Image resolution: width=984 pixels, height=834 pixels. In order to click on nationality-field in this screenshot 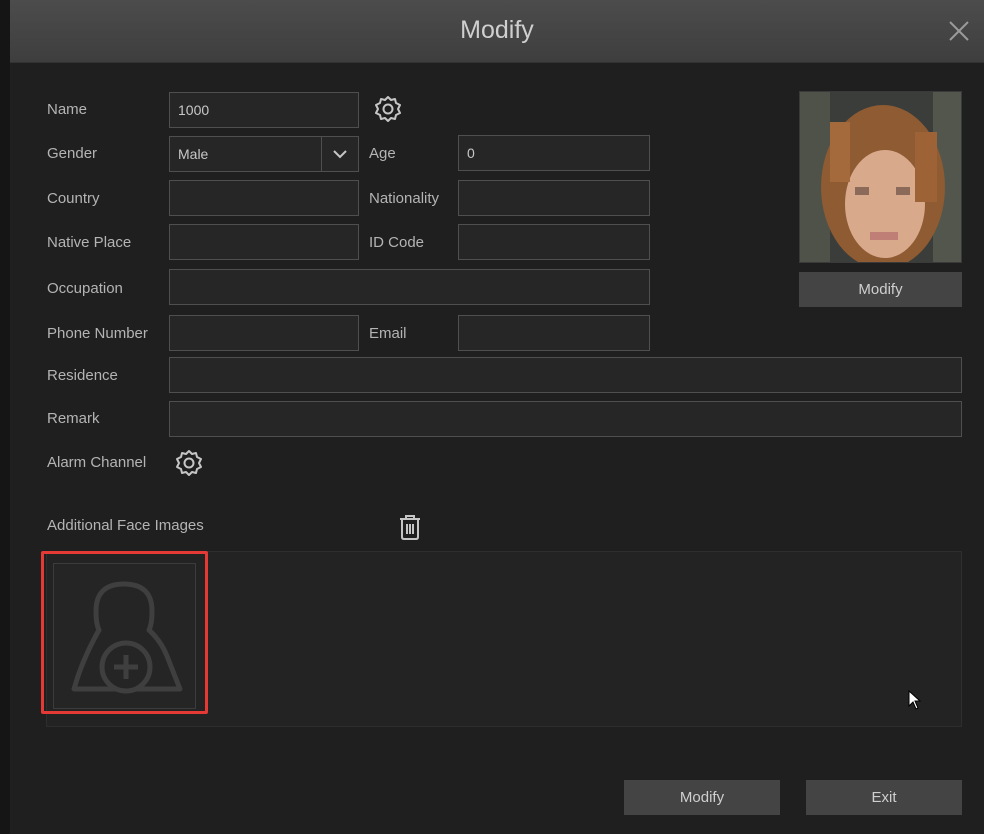, I will do `click(554, 198)`.